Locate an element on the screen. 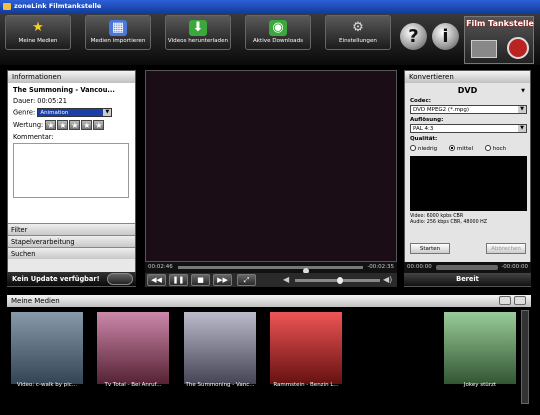  comment-field is located at coordinates (71, 170).